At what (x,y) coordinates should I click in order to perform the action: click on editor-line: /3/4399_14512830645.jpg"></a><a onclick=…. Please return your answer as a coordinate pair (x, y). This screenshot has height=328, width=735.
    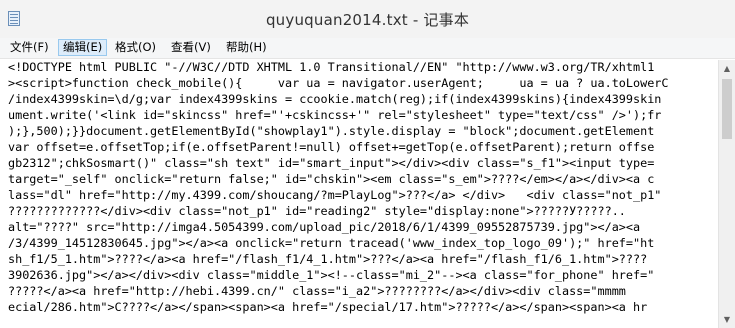
    Looking at the image, I should click on (331, 243).